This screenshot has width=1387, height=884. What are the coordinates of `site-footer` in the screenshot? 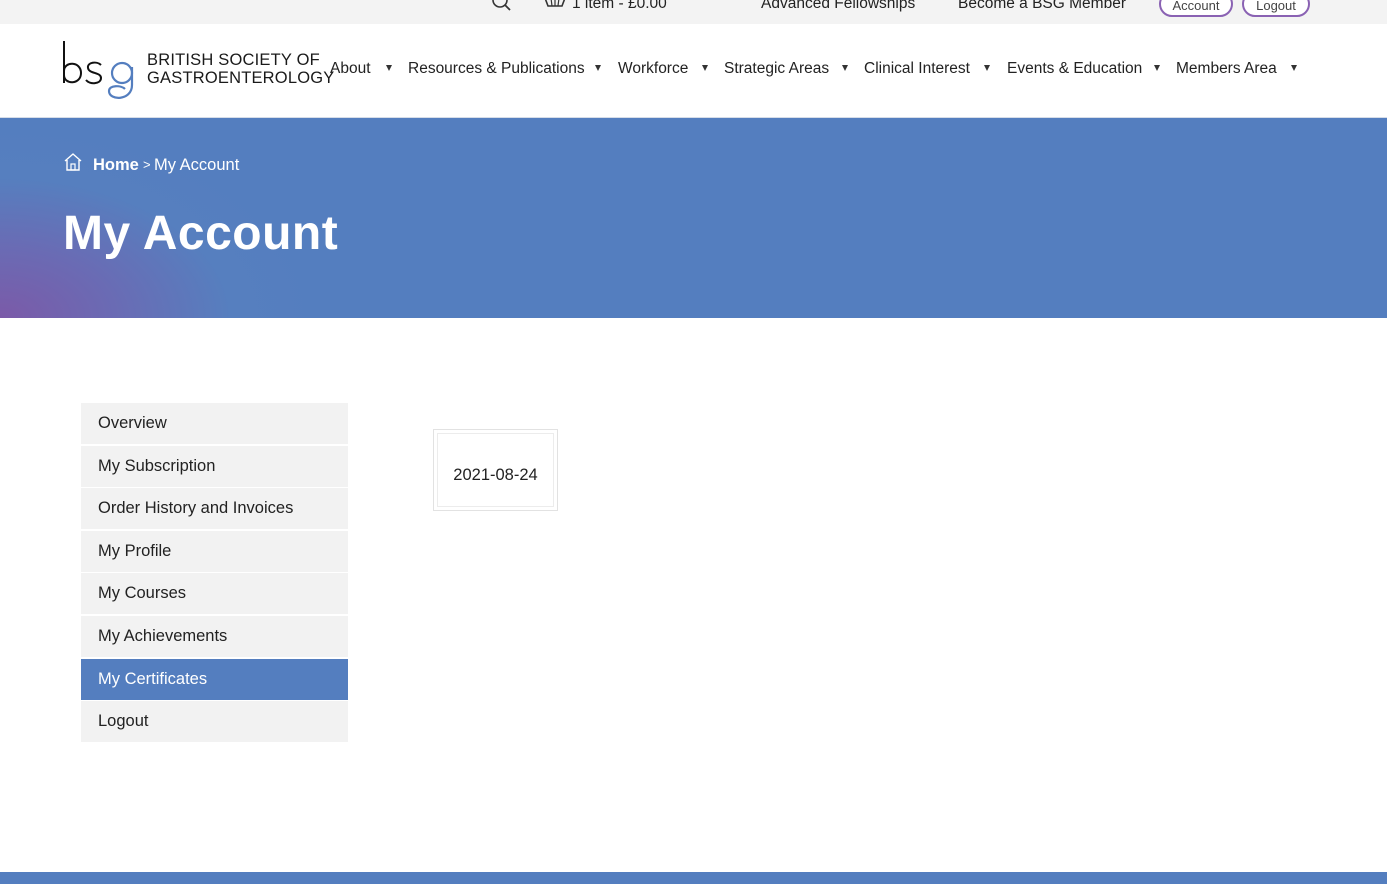 It's located at (693, 878).